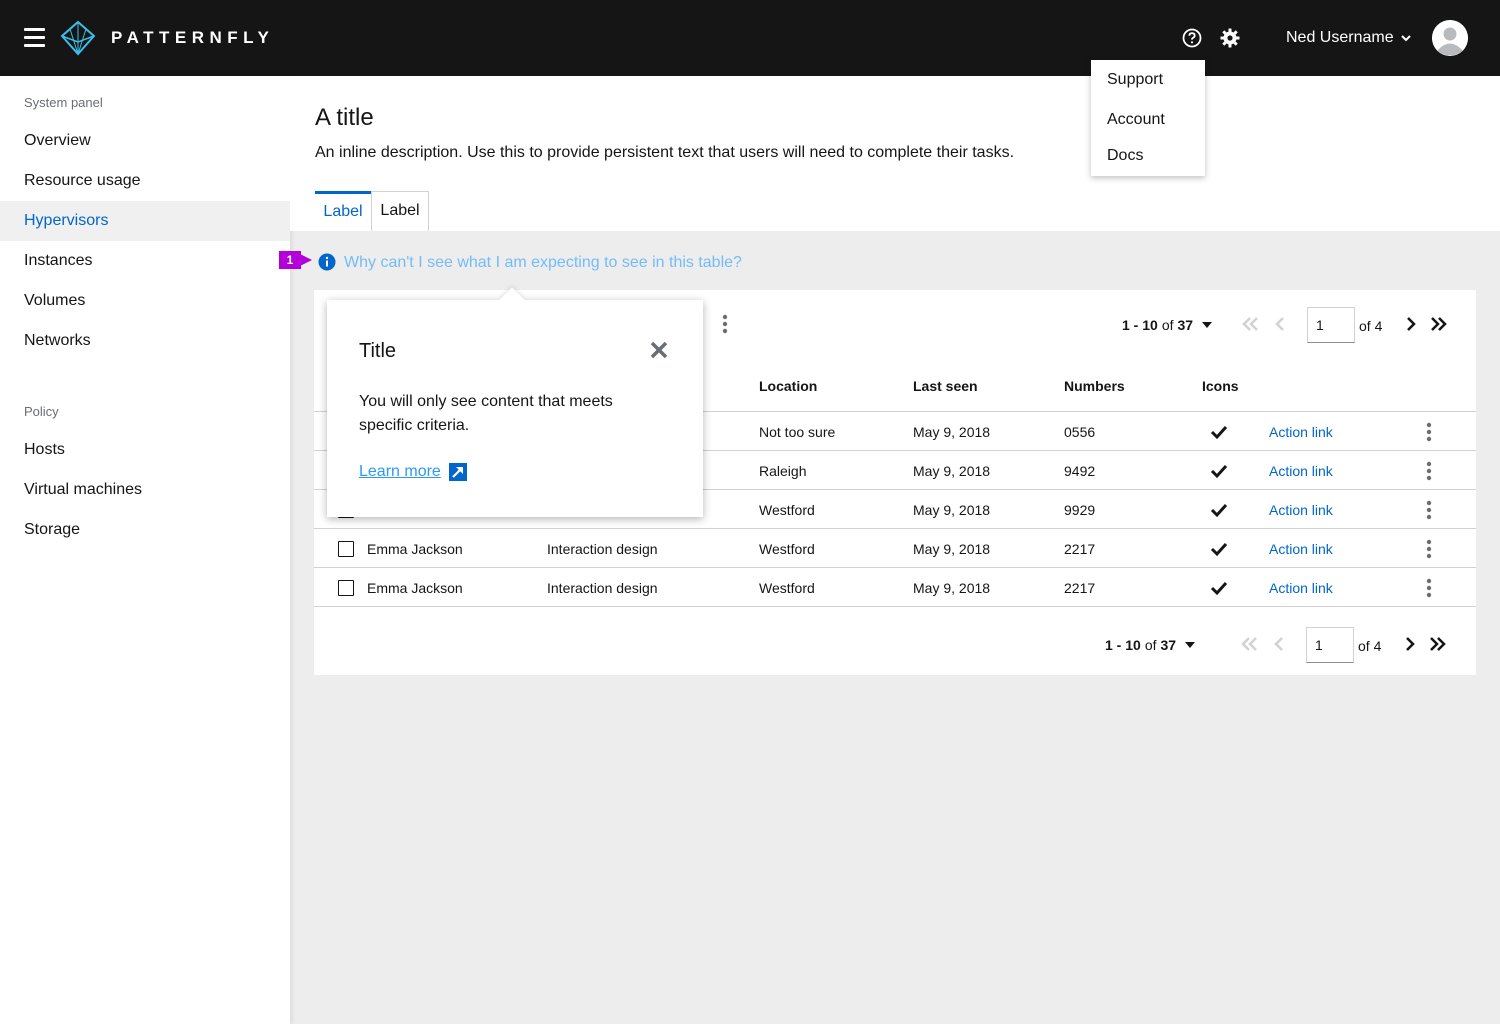 This screenshot has width=1500, height=1024. I want to click on user-name: Ned Username, so click(1340, 37).